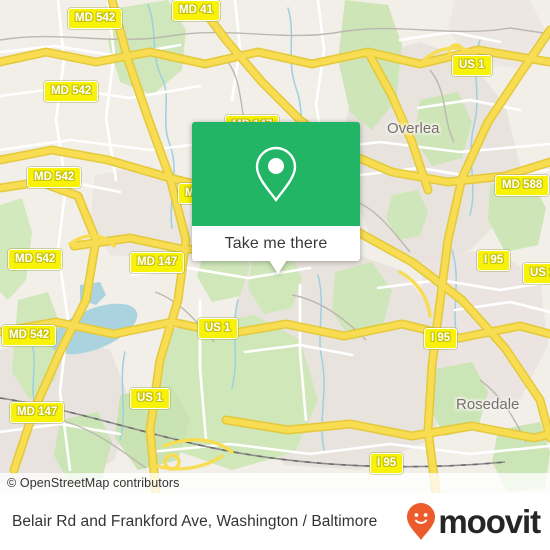 The width and height of the screenshot is (550, 550). What do you see at coordinates (421, 521) in the screenshot?
I see `moovit-smiling-pin-icon` at bounding box center [421, 521].